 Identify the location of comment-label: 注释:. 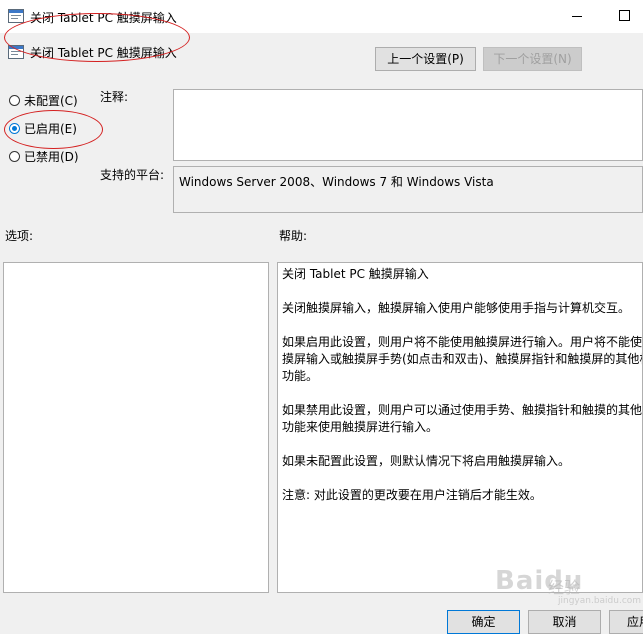
(114, 97).